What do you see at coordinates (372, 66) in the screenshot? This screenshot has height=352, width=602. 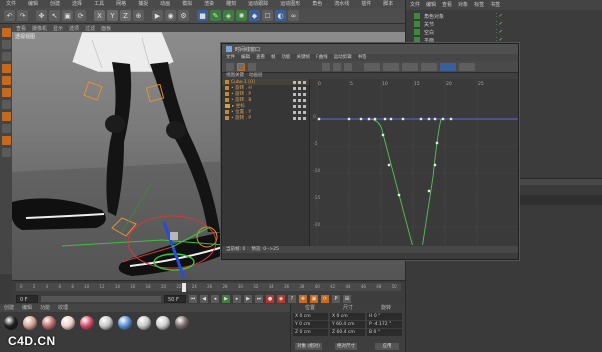 I see `spline-linear-icon` at bounding box center [372, 66].